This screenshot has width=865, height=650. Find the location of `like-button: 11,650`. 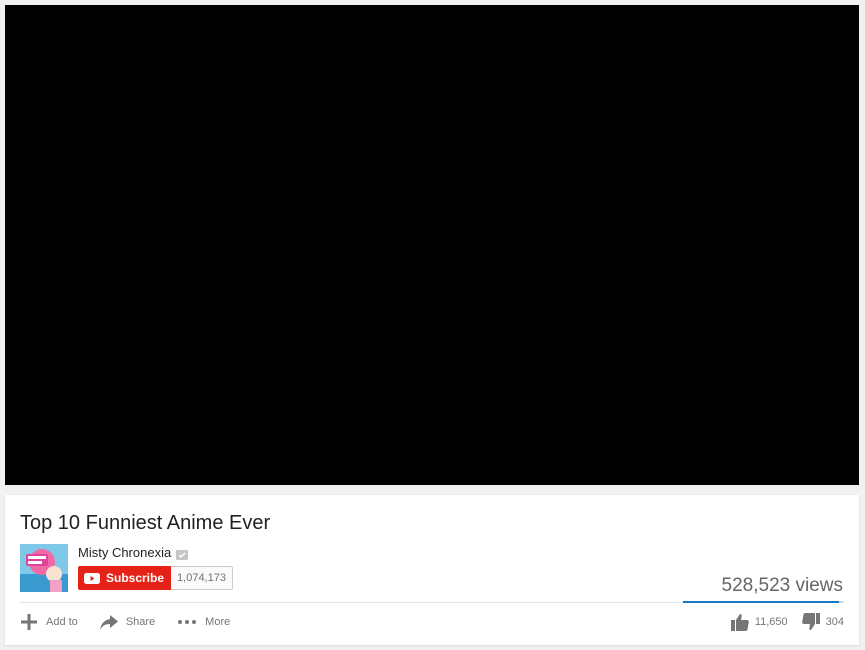

like-button: 11,650 is located at coordinates (759, 622).